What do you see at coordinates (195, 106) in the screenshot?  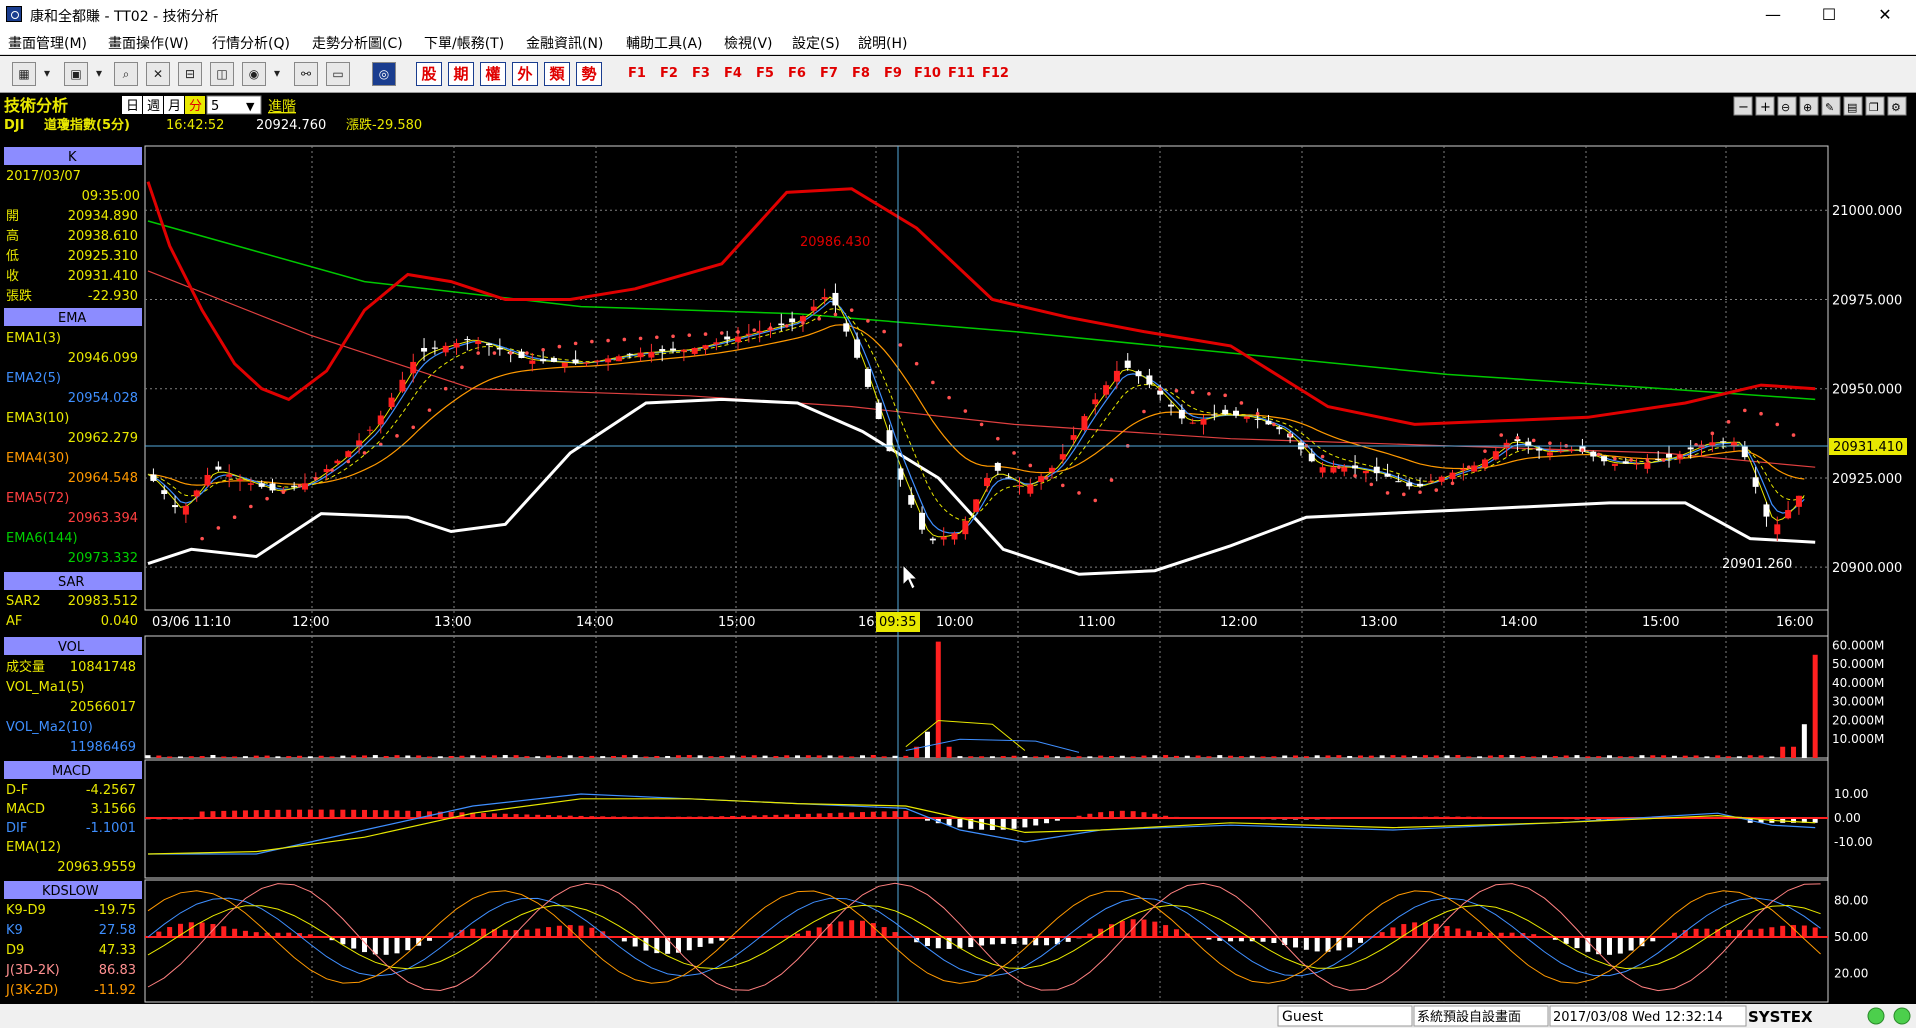 I see `period-minute: 分` at bounding box center [195, 106].